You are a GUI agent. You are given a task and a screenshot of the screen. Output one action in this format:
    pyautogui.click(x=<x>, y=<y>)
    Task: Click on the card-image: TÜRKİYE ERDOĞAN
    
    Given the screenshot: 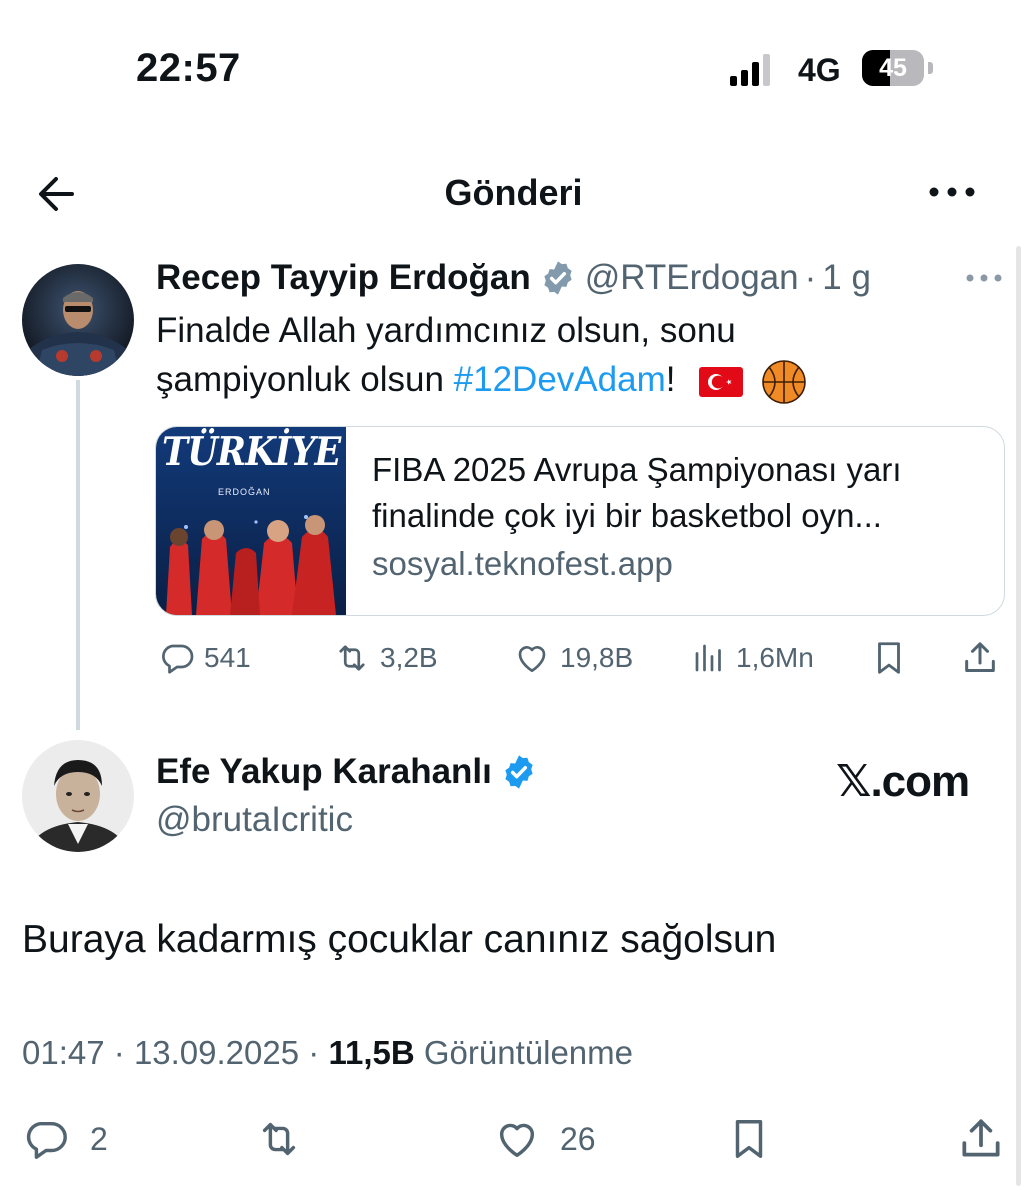 What is the action you would take?
    pyautogui.click(x=251, y=521)
    